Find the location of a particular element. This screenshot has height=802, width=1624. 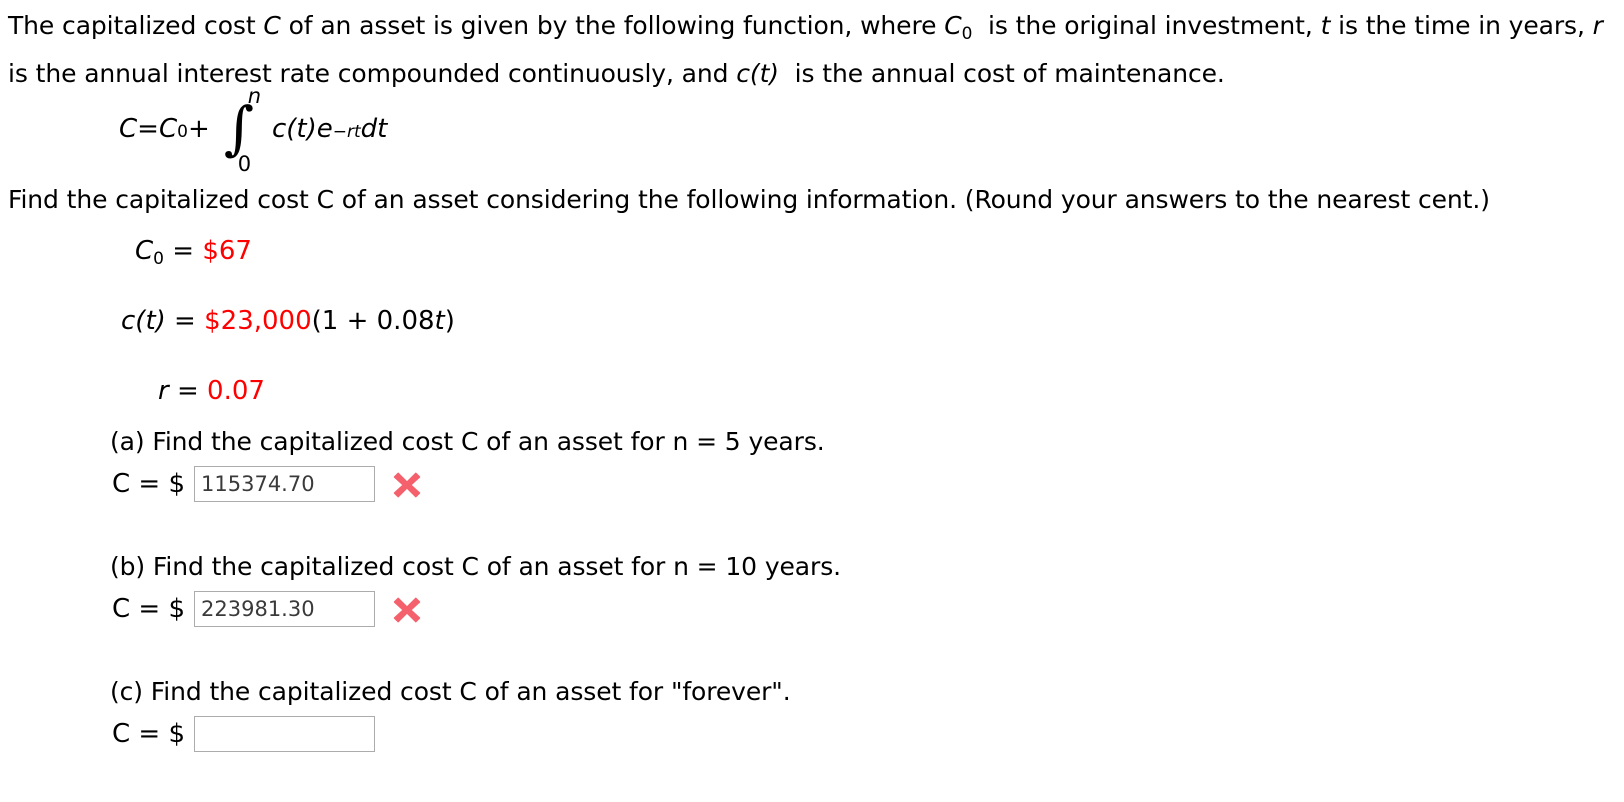

formula-C0-subscript: 0 is located at coordinates (182, 132).